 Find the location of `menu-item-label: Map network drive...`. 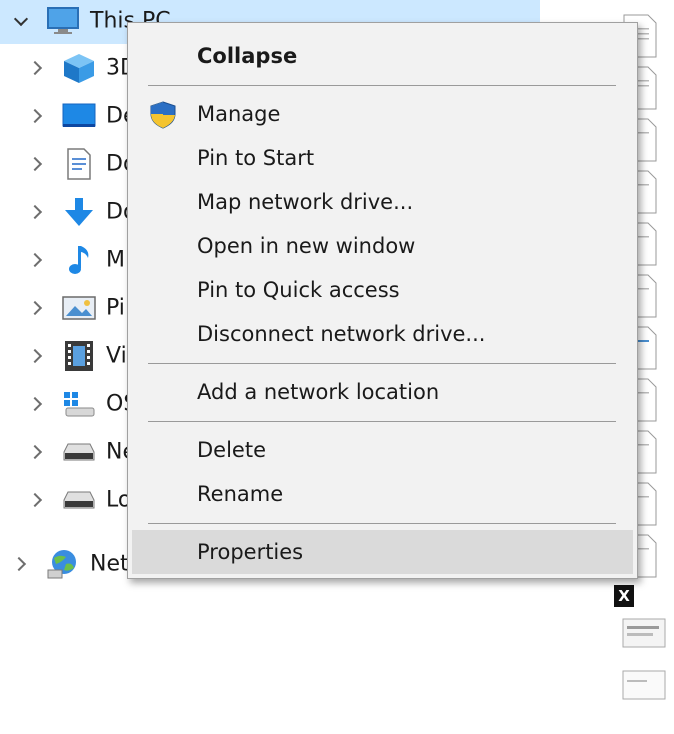

menu-item-label: Map network drive... is located at coordinates (305, 202).